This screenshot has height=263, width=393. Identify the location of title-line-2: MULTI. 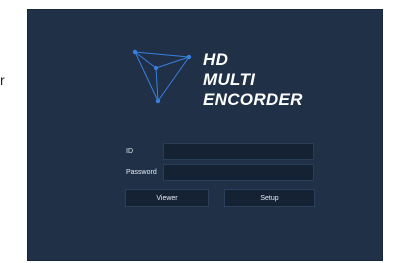
(229, 79).